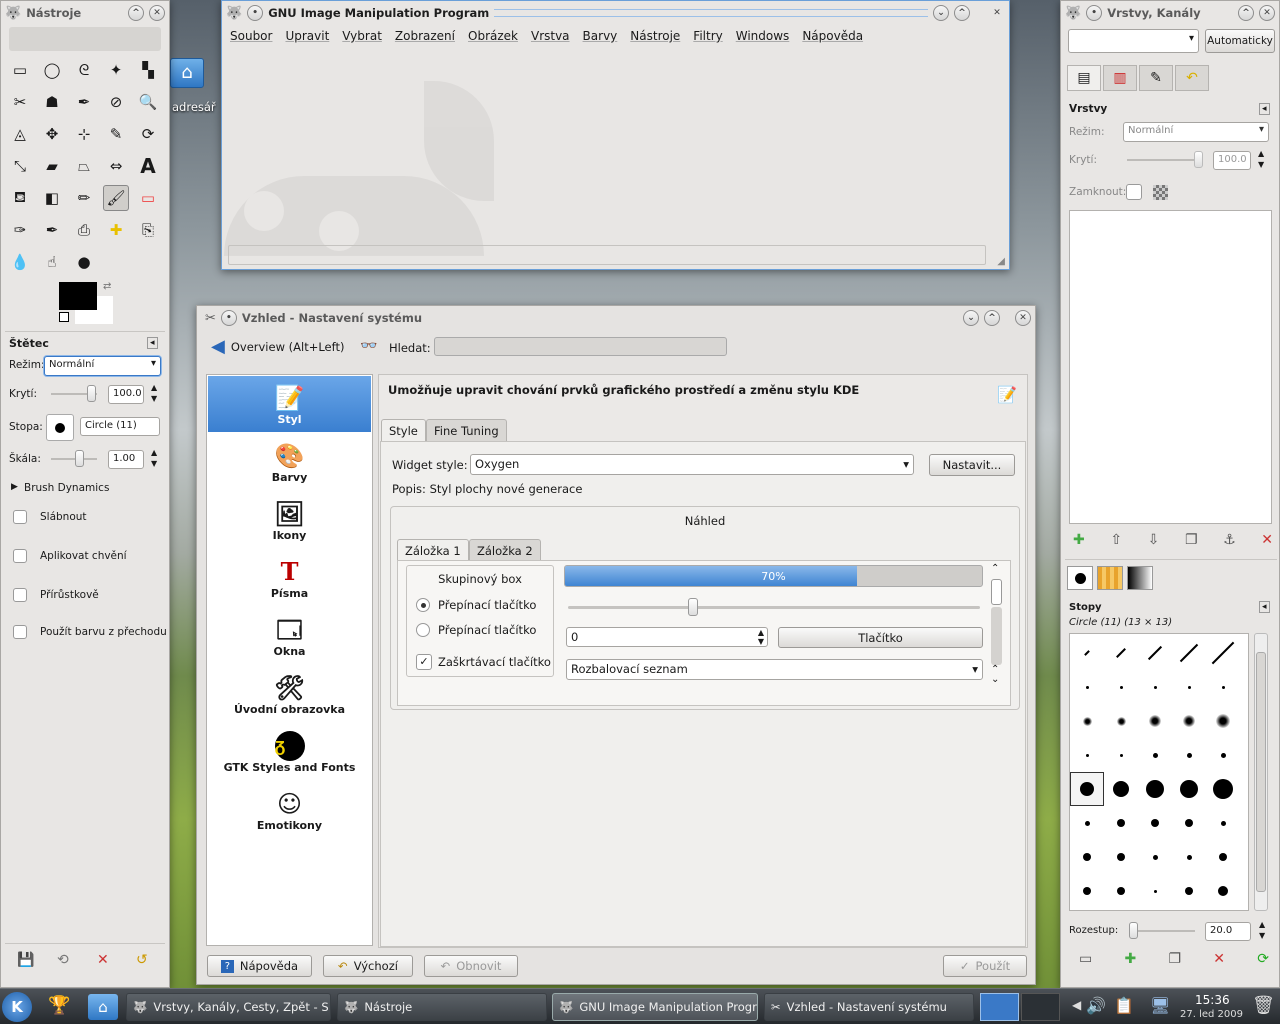 This screenshot has height=1024, width=1280. I want to click on settings-titlebar: ✂ • Vzhled - Nastavení systému ⌄ ^ ✕, so click(616, 318).